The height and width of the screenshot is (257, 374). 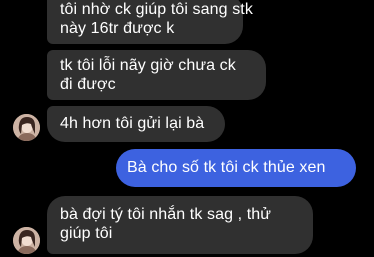 What do you see at coordinates (148, 65) in the screenshot?
I see `message-text-line: tk tôi lỗi nãy giờ chưa ck` at bounding box center [148, 65].